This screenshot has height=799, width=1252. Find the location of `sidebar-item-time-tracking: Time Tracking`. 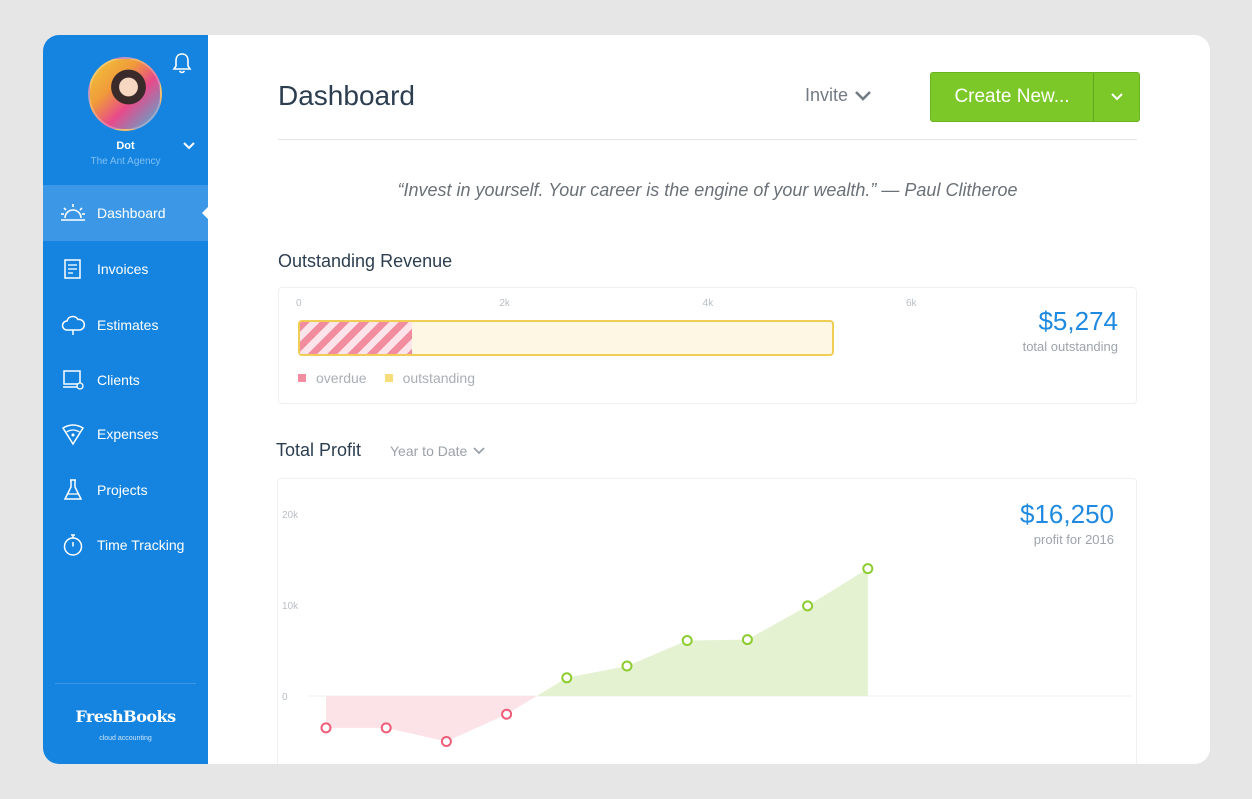

sidebar-item-time-tracking: Time Tracking is located at coordinates (125, 544).